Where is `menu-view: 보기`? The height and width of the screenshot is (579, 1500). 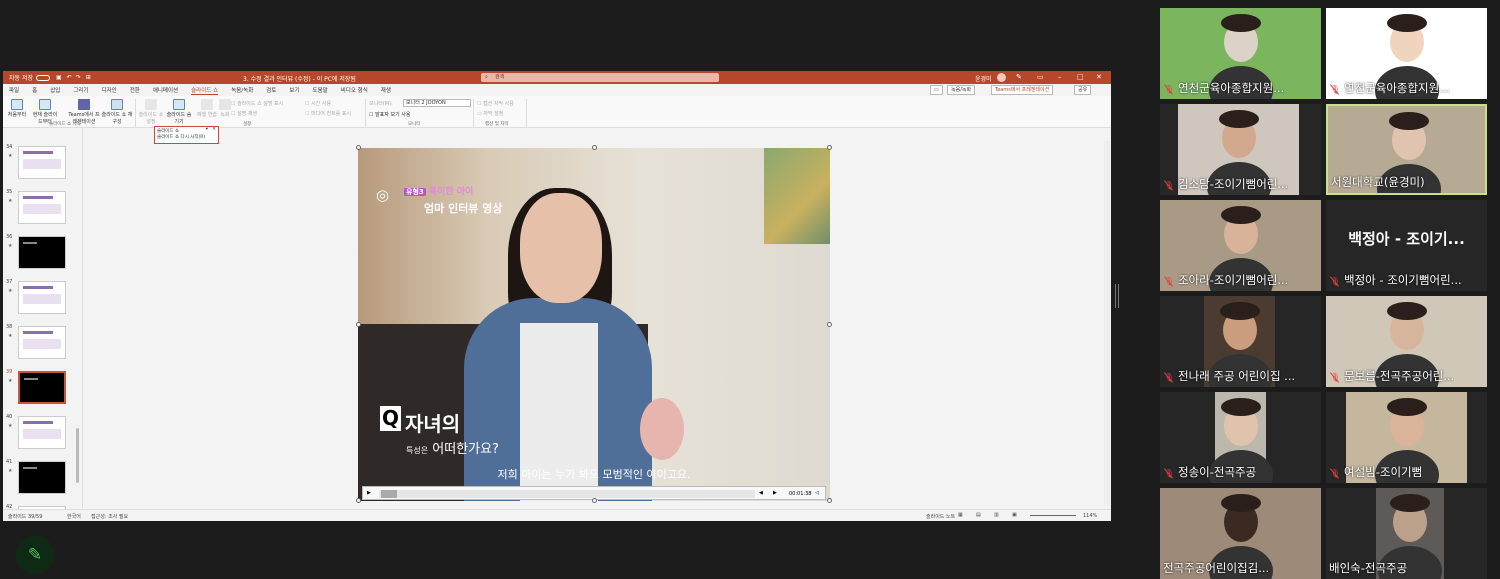
menu-view: 보기 is located at coordinates (294, 90).